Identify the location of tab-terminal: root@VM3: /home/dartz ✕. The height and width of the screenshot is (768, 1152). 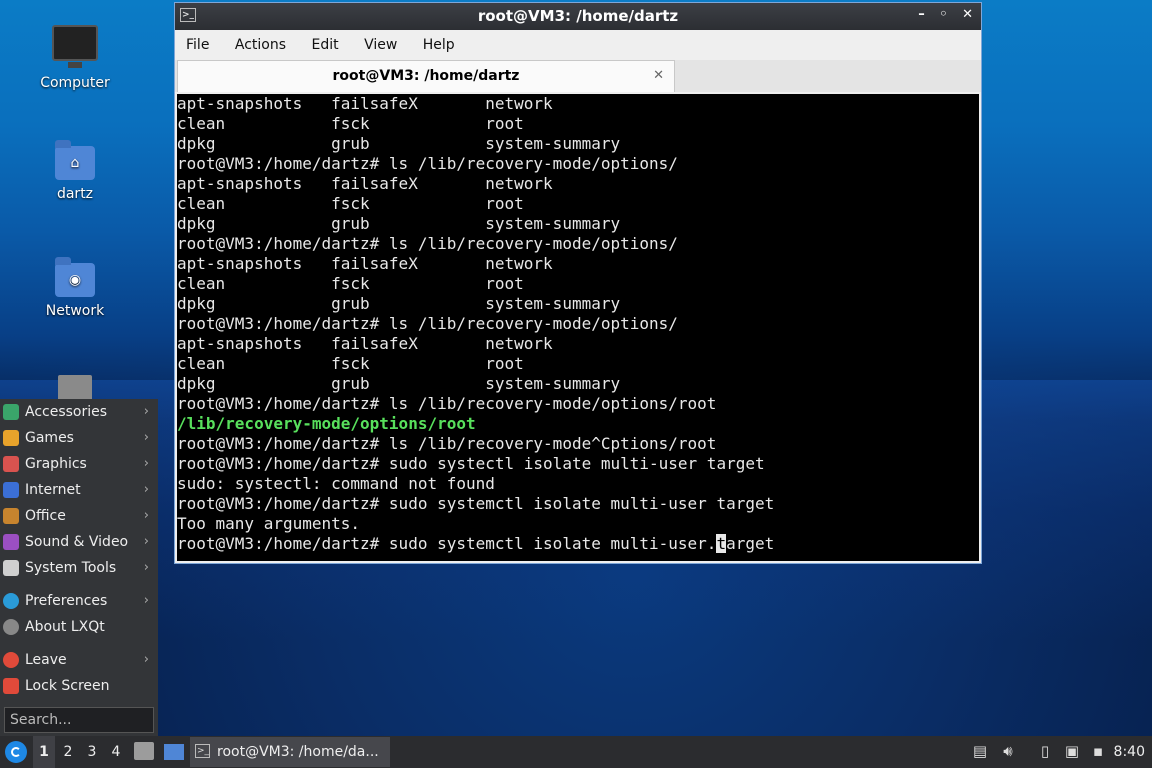
(426, 76).